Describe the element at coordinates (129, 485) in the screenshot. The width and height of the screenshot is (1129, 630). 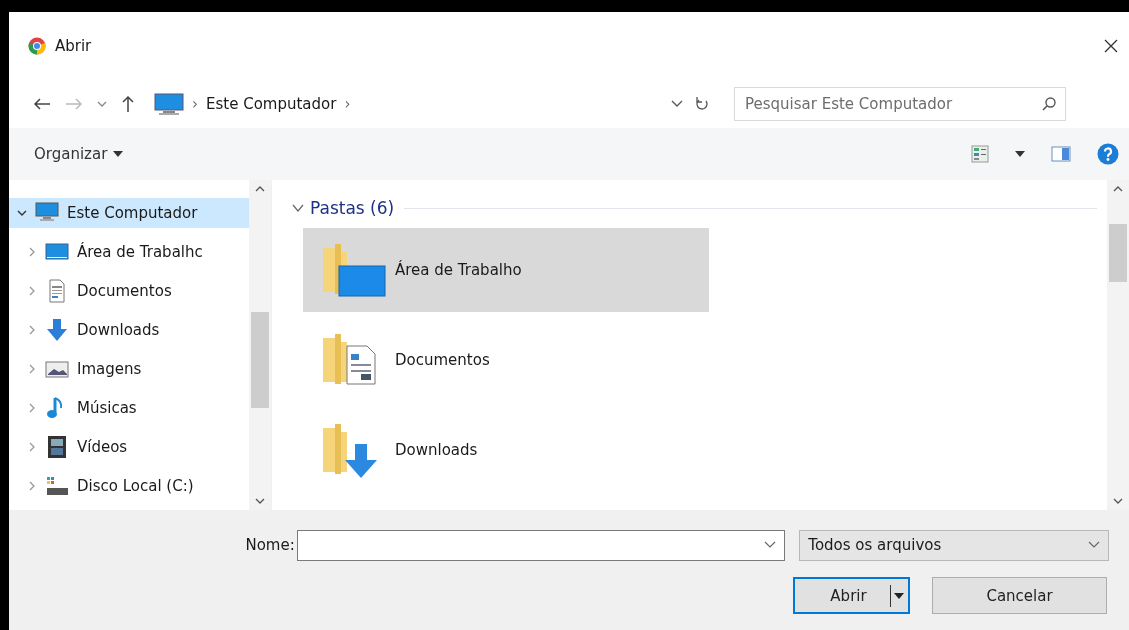
I see `tree-item: Disco Local (C:)` at that location.